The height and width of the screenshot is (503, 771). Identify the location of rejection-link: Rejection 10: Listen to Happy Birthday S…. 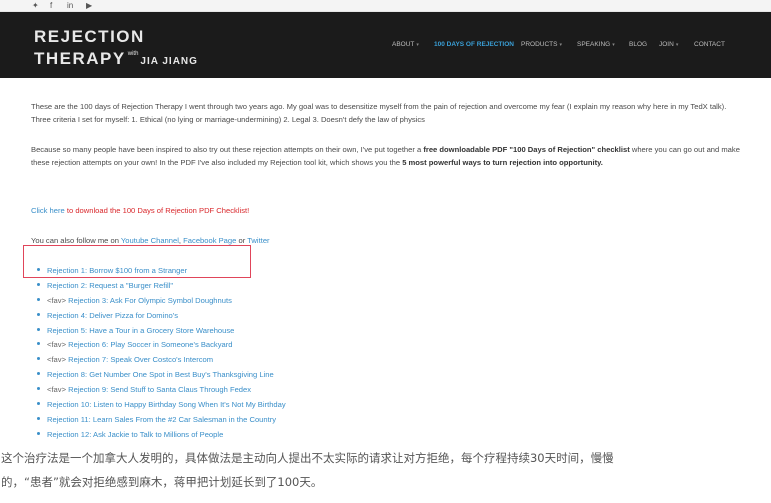
(166, 404).